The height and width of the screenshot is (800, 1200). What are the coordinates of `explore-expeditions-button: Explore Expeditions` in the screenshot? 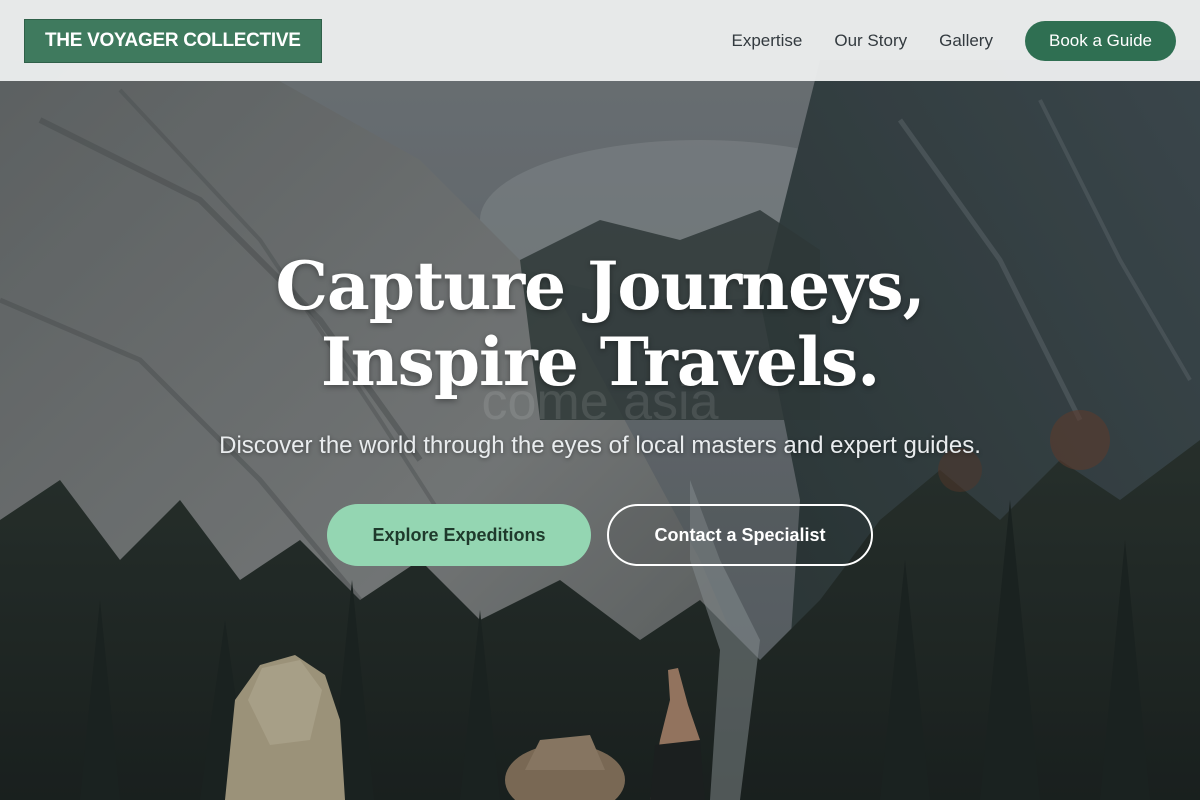 It's located at (459, 535).